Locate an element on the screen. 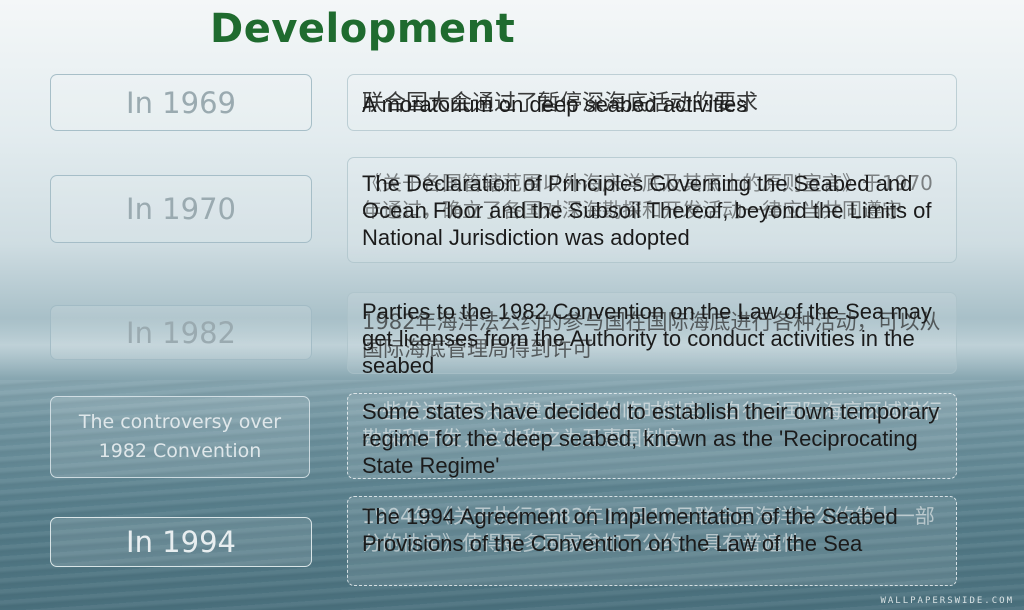 The image size is (1024, 610). year-box-1970: In 1970 is located at coordinates (181, 209).